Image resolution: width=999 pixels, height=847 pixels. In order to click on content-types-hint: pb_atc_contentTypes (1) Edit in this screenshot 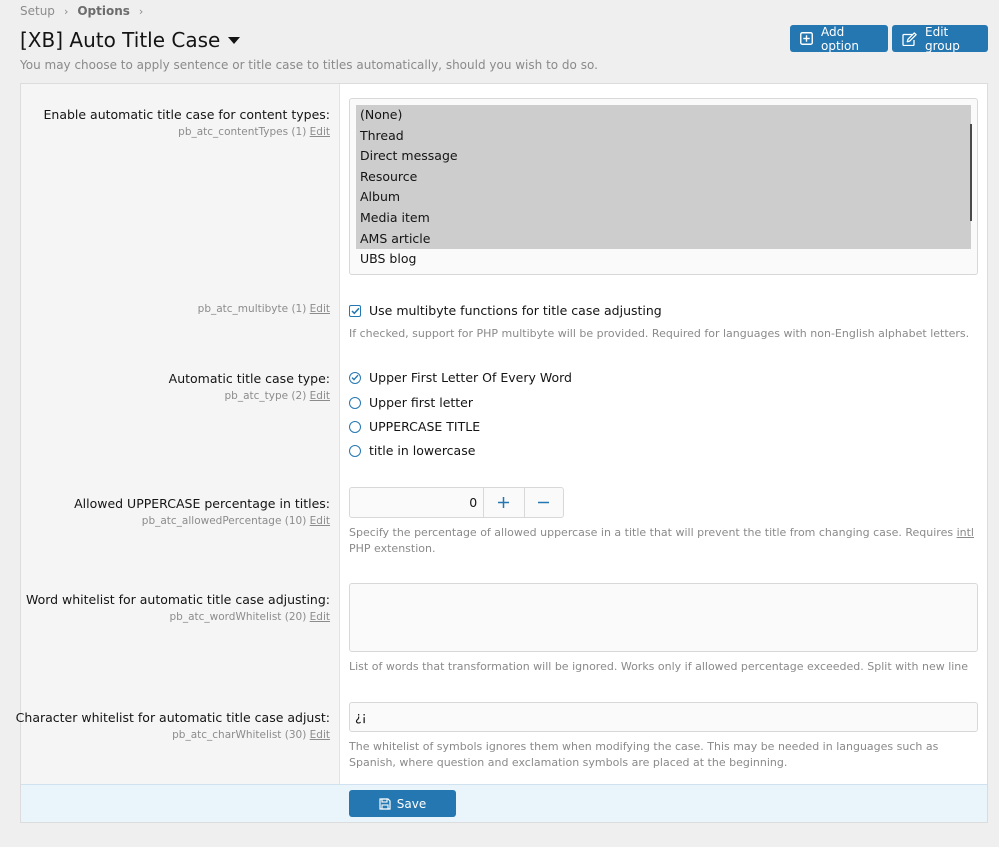, I will do `click(187, 132)`.